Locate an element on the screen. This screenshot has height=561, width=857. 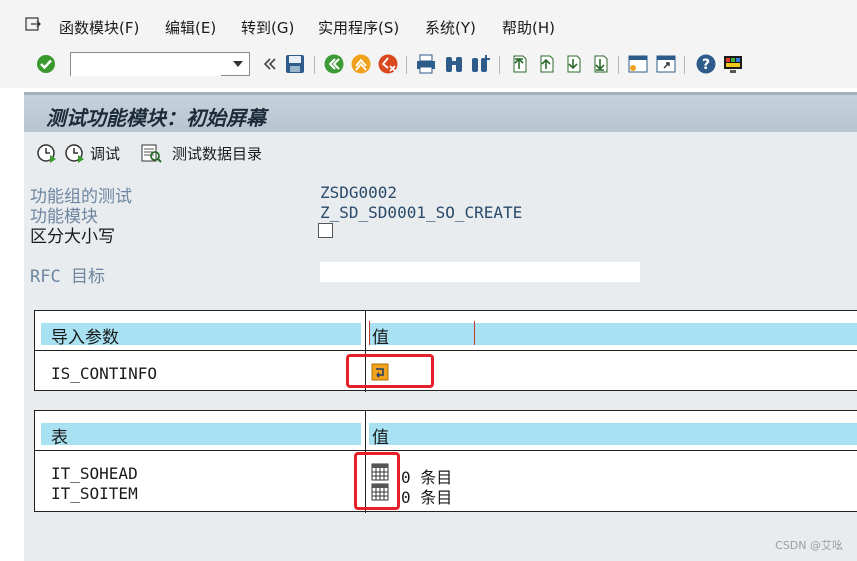
menu-function-module: 函数模块(F) is located at coordinates (99, 27).